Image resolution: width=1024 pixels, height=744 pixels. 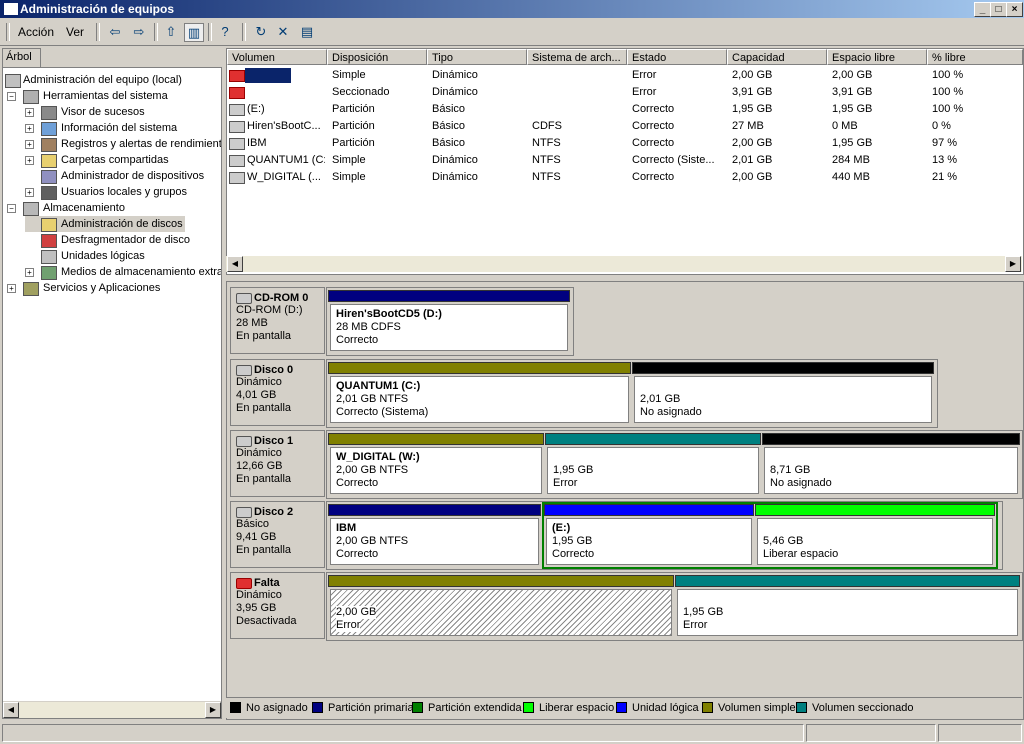 What do you see at coordinates (283, 31) in the screenshot?
I see `delete-icon: ✕` at bounding box center [283, 31].